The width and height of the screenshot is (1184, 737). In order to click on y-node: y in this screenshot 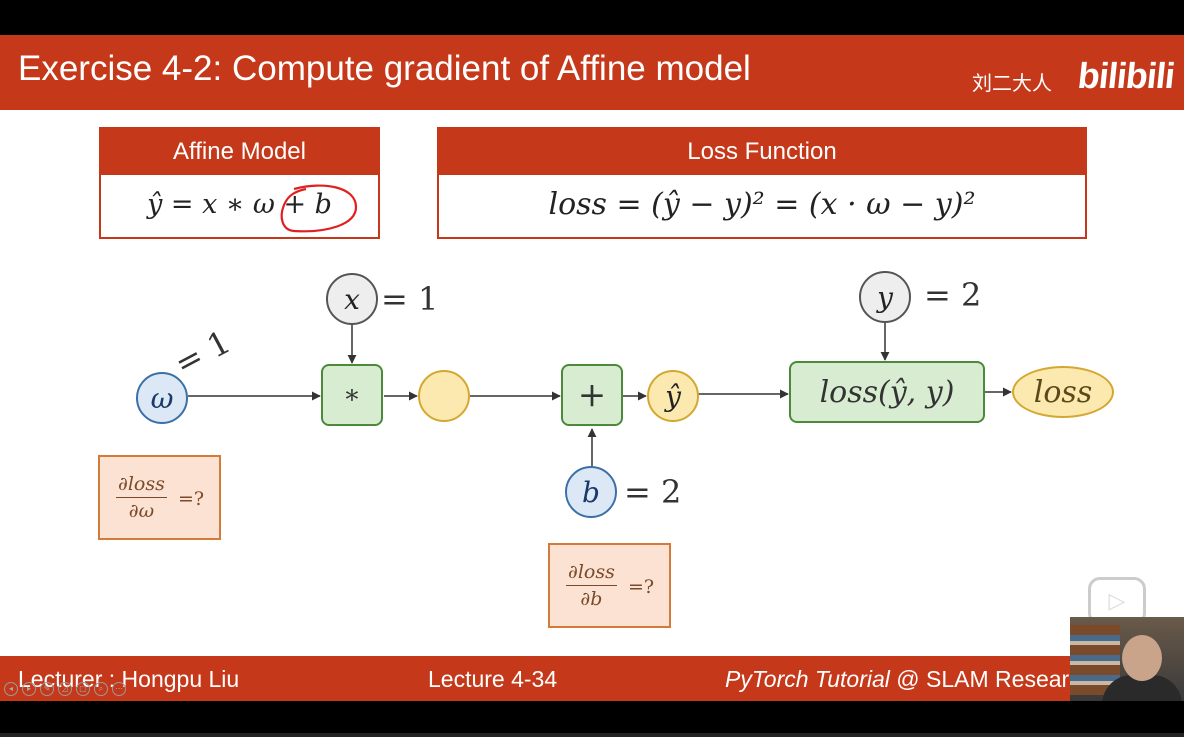, I will do `click(885, 297)`.